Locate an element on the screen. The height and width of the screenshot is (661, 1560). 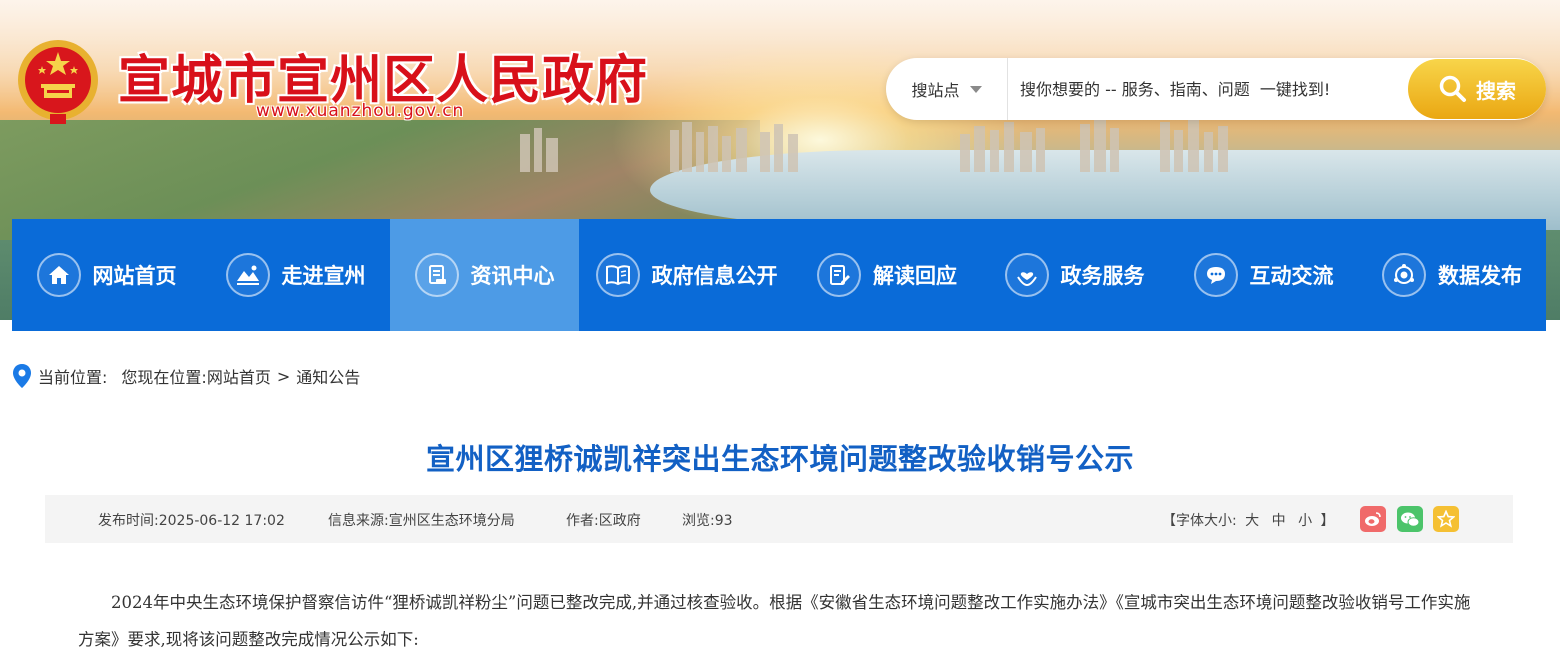
share-wechat-button is located at coordinates (1410, 519).